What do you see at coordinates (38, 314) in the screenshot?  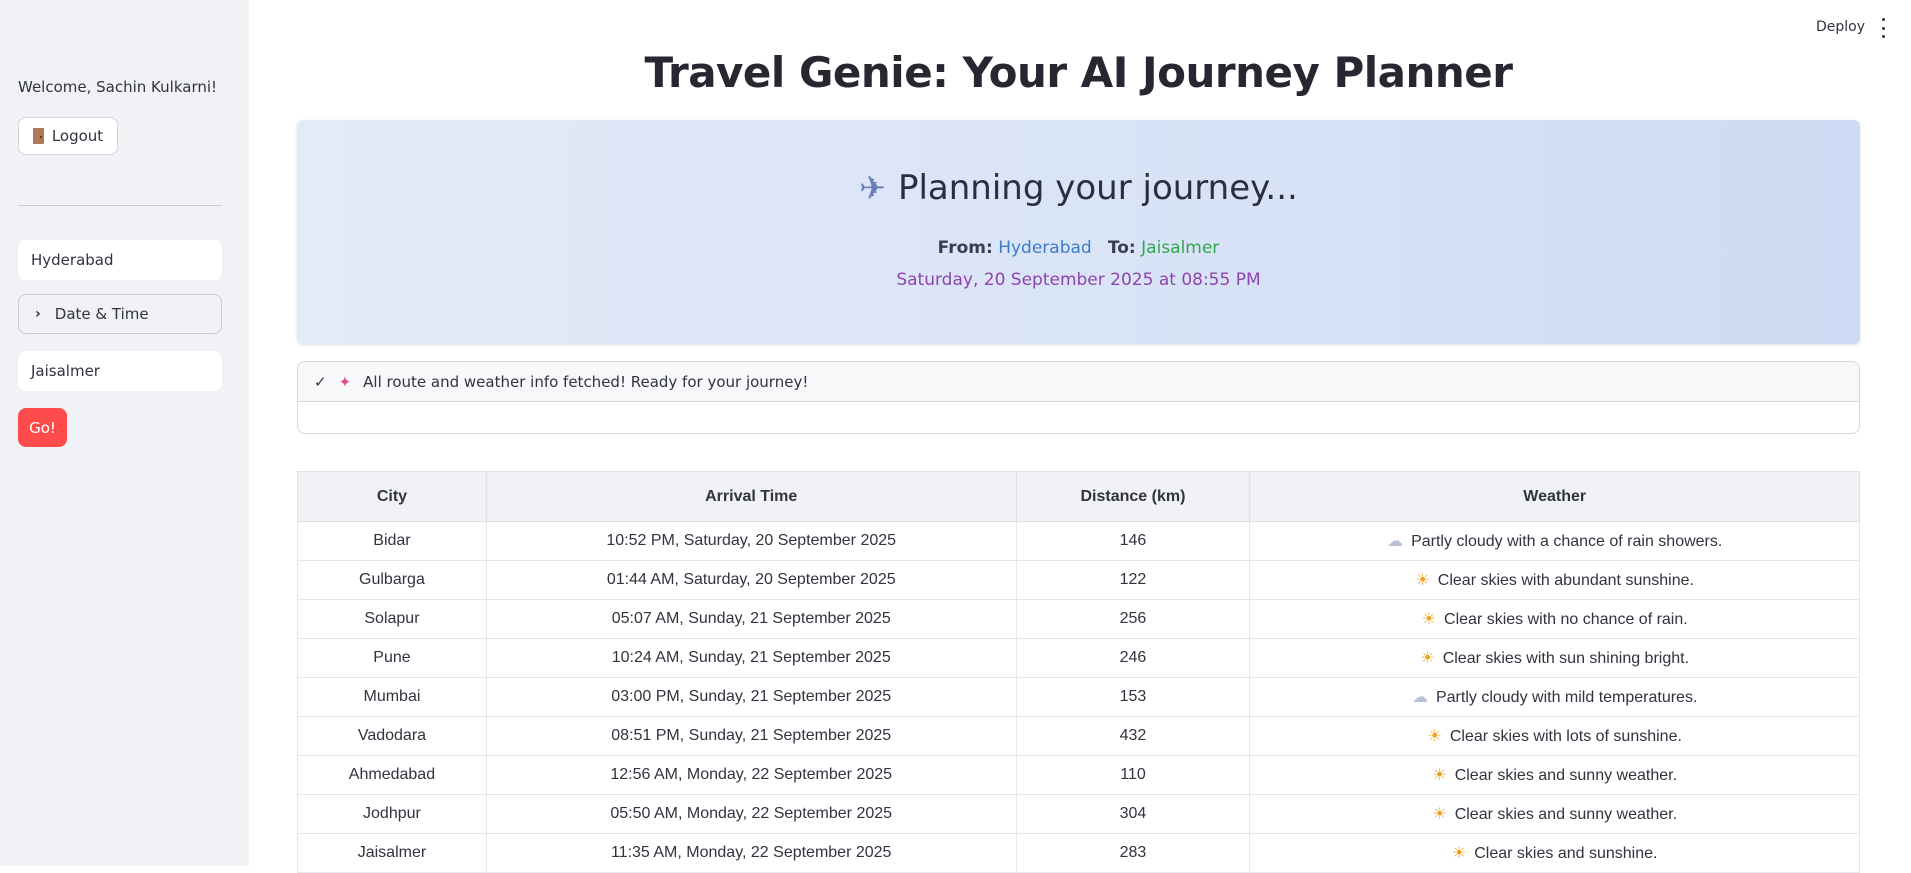 I see `chevron-right-icon: ›` at bounding box center [38, 314].